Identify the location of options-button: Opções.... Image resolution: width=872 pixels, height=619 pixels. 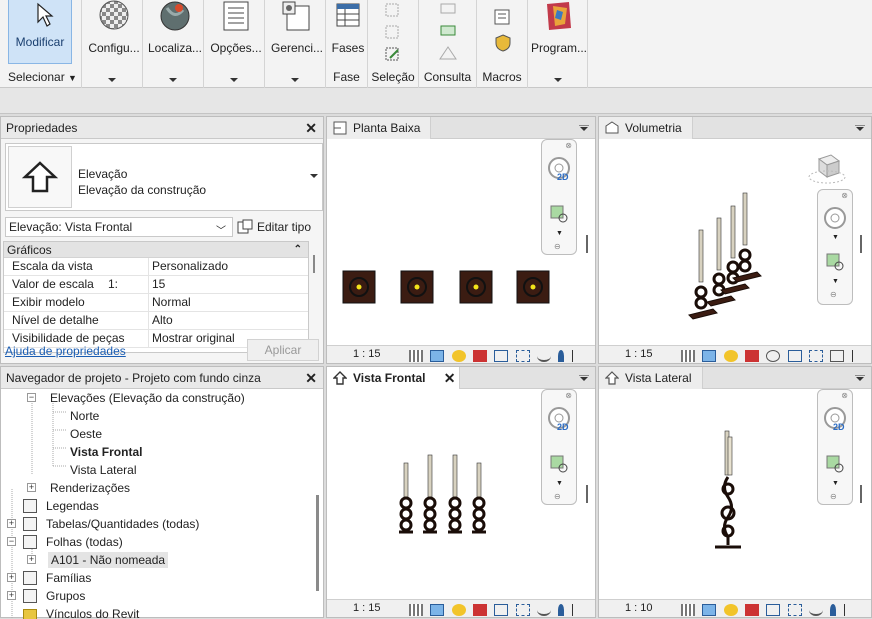
(236, 27).